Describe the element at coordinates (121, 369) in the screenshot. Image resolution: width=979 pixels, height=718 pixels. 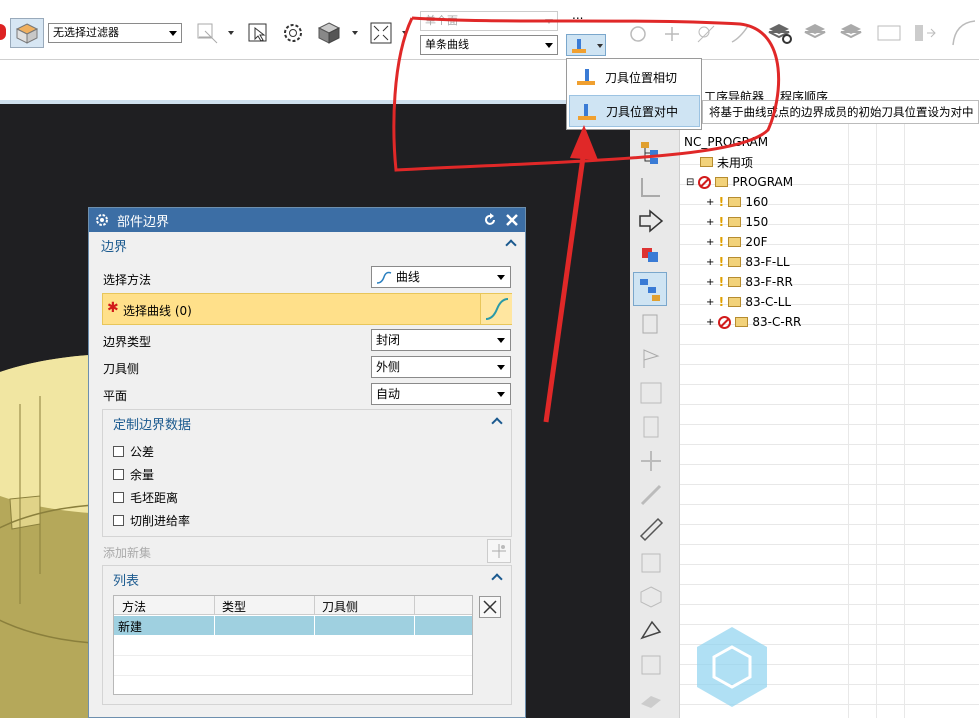
I see `tool-side-label: 刀具侧` at that location.